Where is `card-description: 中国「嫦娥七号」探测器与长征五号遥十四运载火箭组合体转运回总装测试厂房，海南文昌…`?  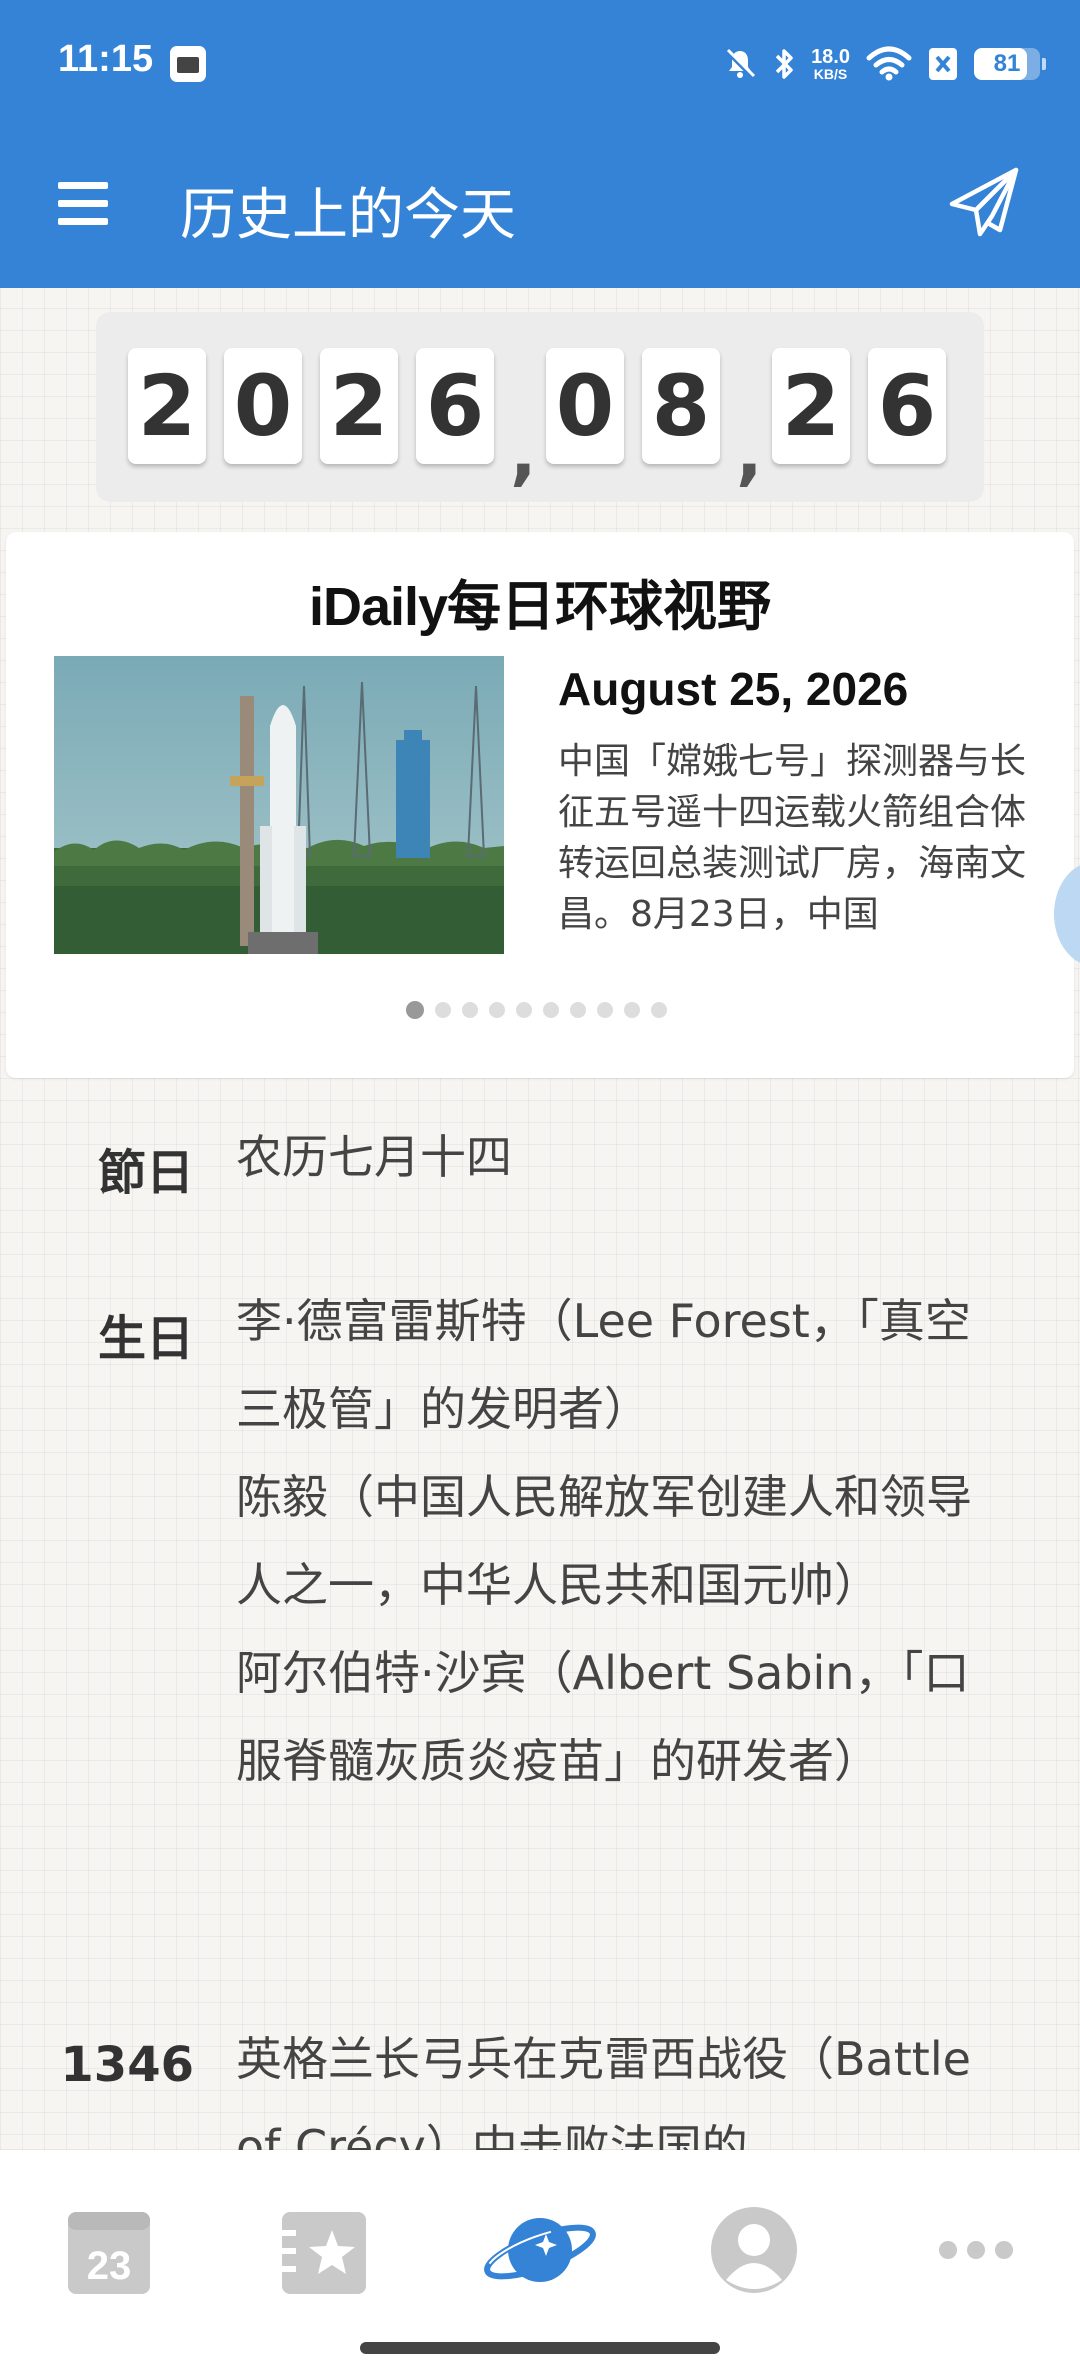 card-description: 中国「嫦娥七号」探测器与长征五号遥十四运载火箭组合体转运回总装测试厂房，海南文昌… is located at coordinates (792, 838).